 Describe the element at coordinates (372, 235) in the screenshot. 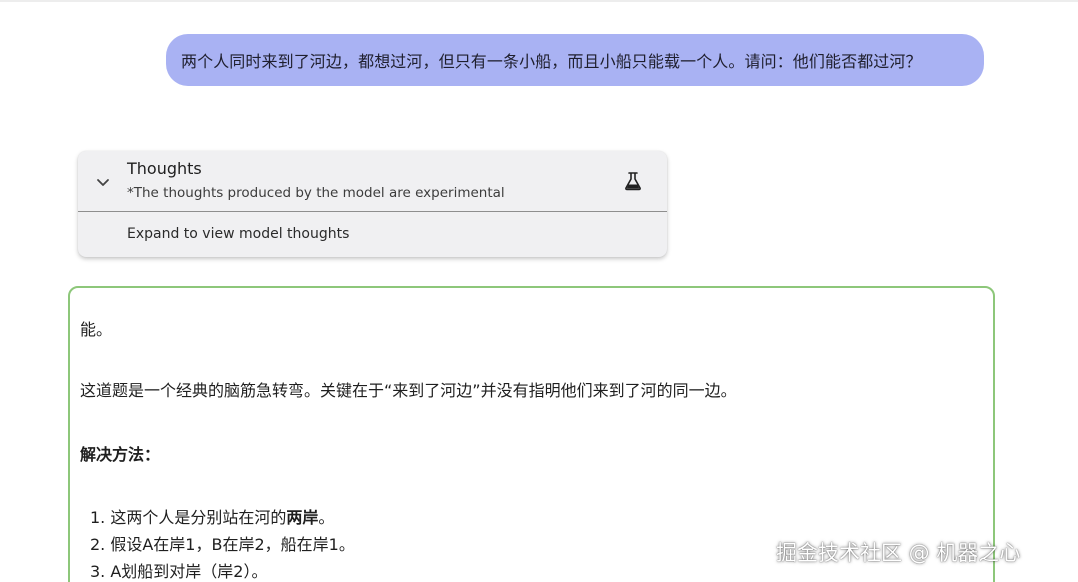

I see `expand-thoughts-row: Expand to view model thoughts` at that location.